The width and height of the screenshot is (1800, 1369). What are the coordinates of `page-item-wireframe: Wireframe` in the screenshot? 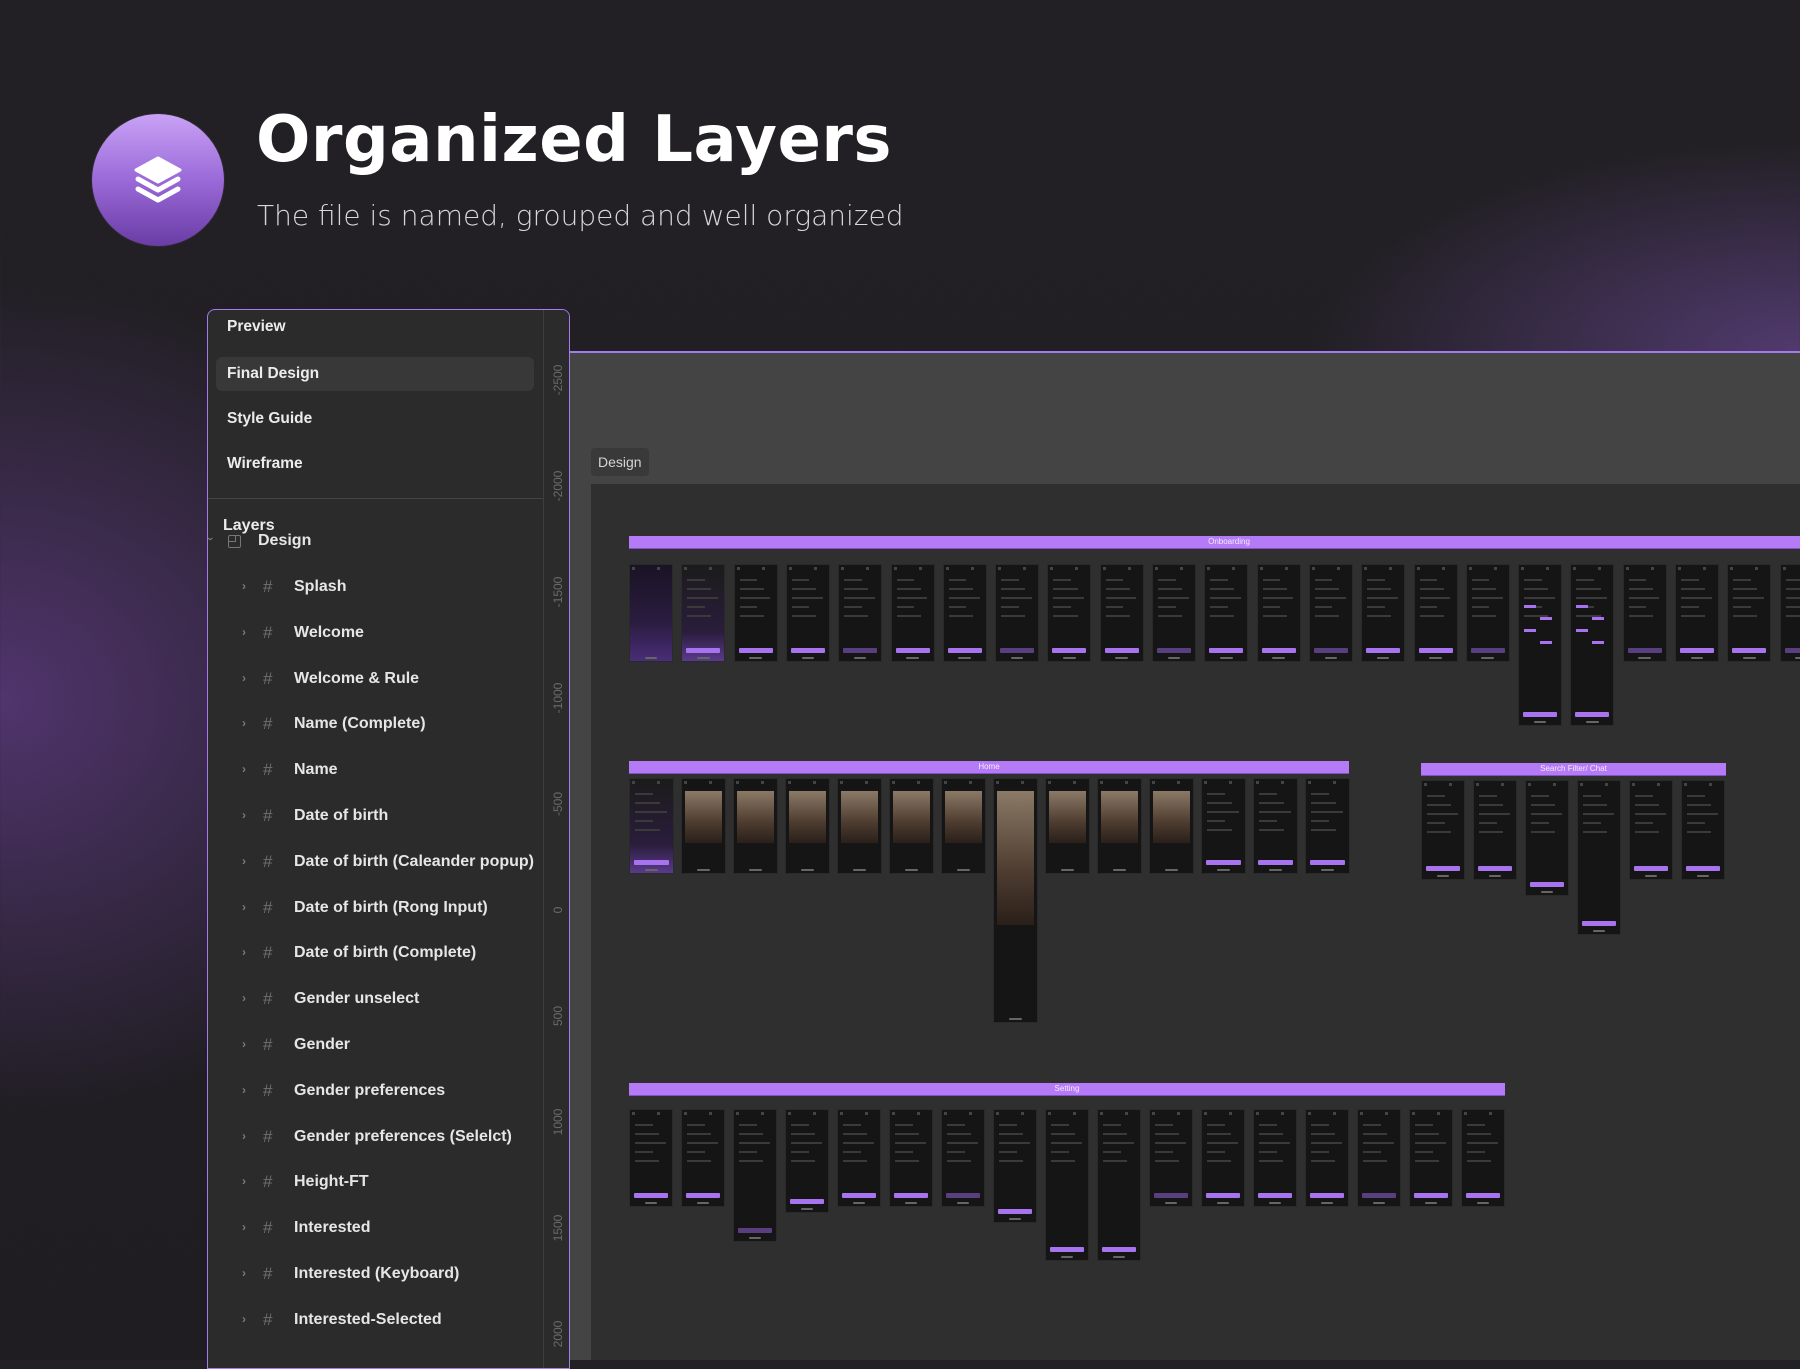 It's located at (375, 464).